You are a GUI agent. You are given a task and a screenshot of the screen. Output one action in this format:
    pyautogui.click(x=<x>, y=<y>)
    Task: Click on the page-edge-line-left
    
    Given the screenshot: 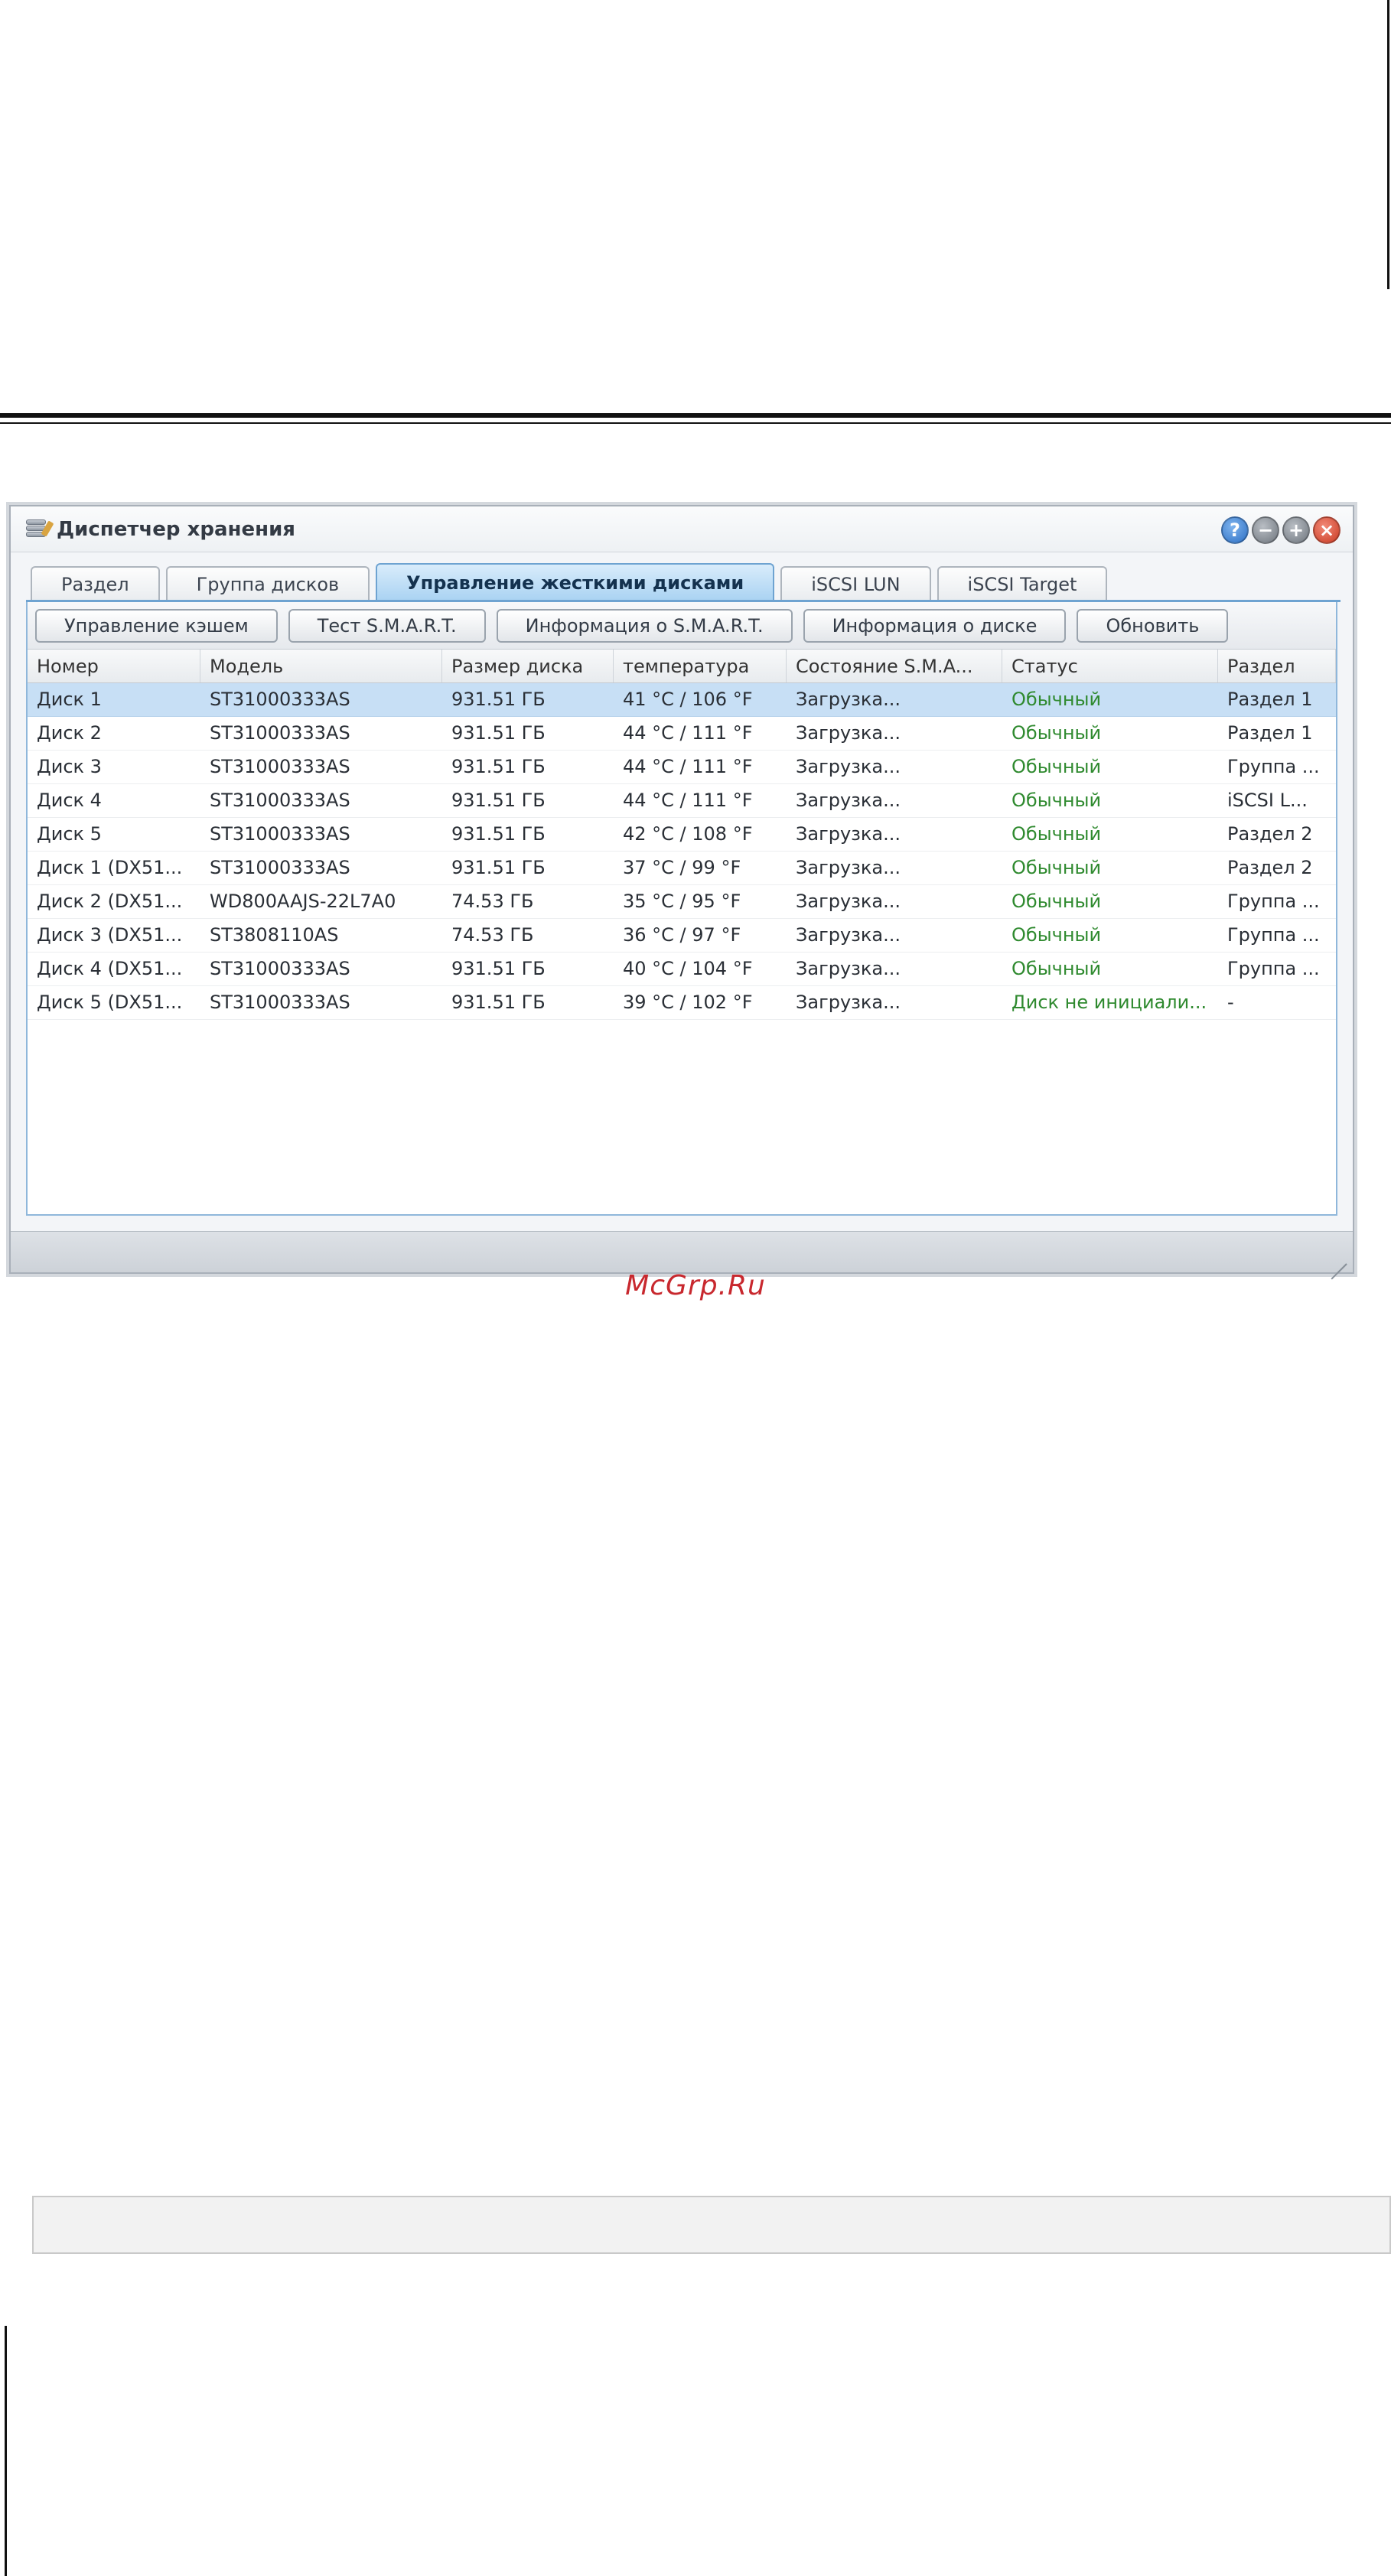 What is the action you would take?
    pyautogui.click(x=6, y=2451)
    